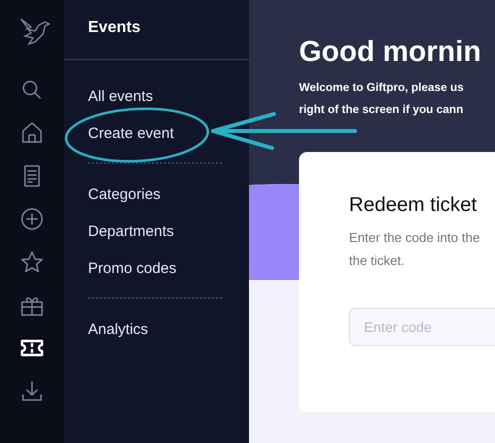 Image resolution: width=495 pixels, height=443 pixels. What do you see at coordinates (32, 391) in the screenshot?
I see `download-icon-button` at bounding box center [32, 391].